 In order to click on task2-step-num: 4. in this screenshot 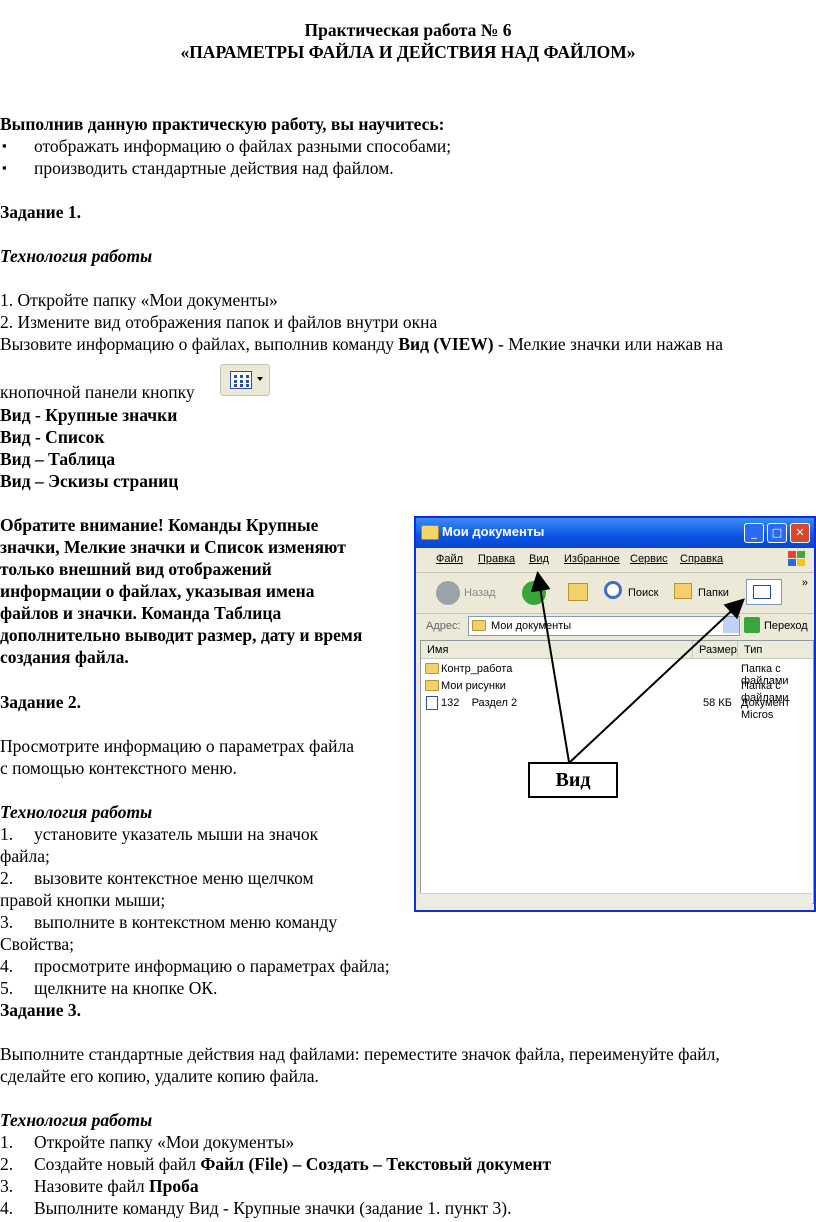, I will do `click(7, 966)`.